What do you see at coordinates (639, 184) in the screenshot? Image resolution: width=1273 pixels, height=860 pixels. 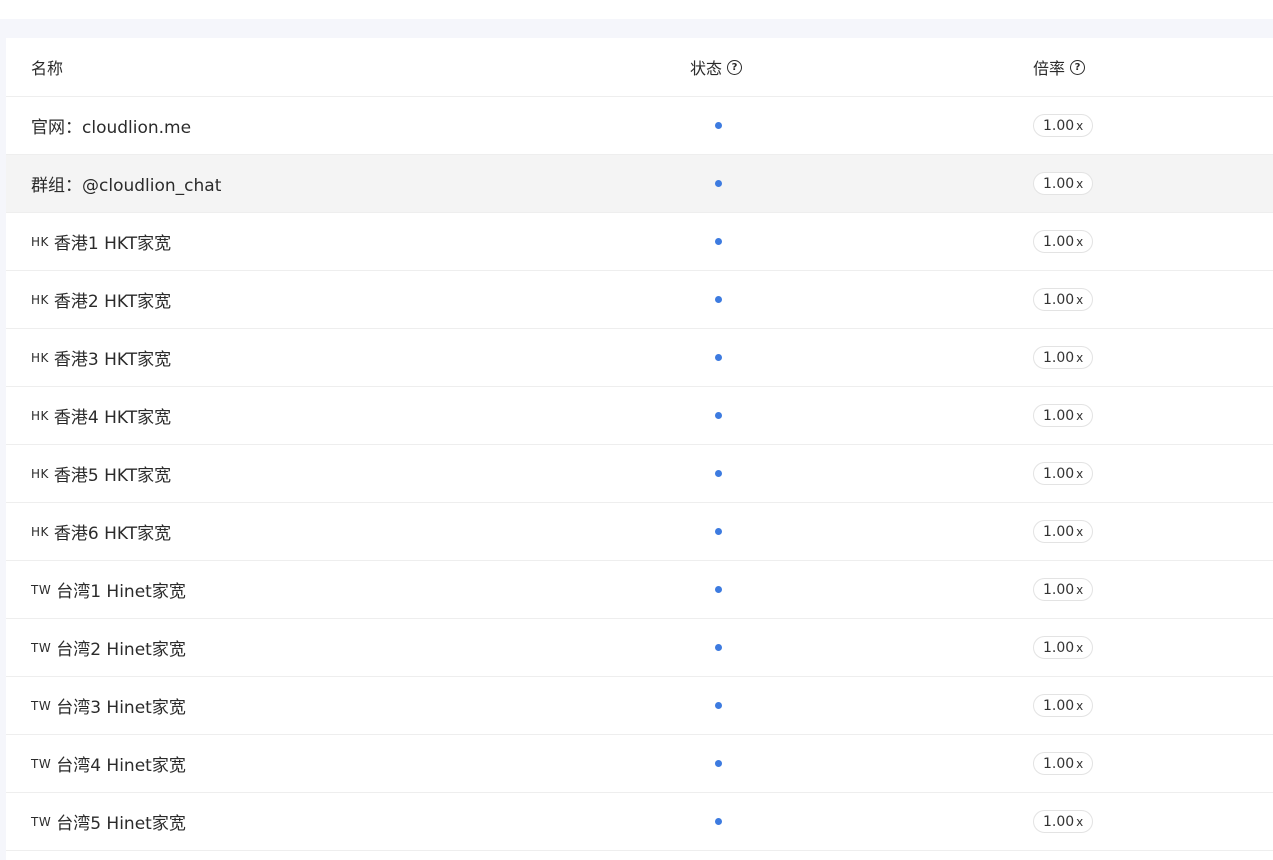 I see `table-row: 群组：@cloudlion_chat 1.00 x` at bounding box center [639, 184].